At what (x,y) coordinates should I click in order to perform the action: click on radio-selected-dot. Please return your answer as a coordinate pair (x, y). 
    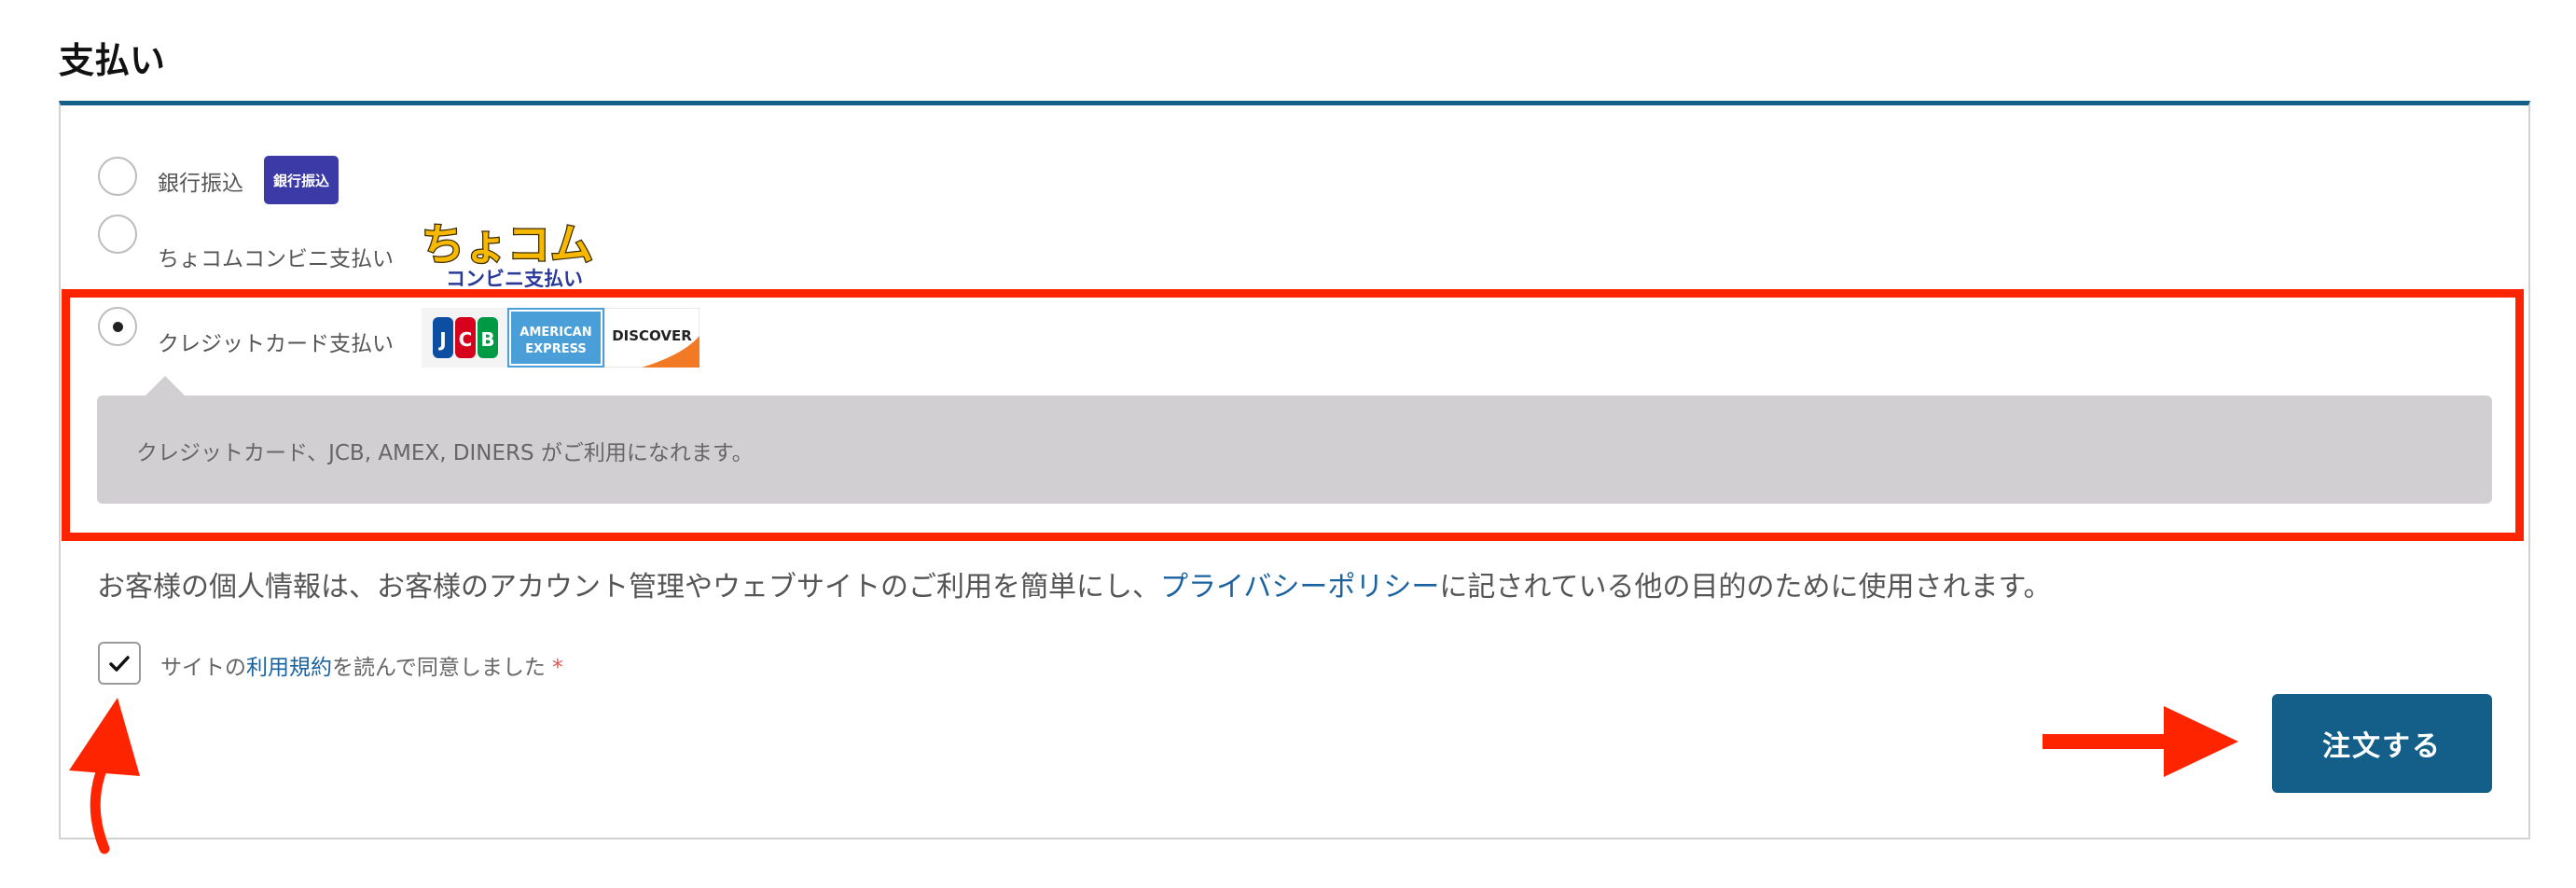
    Looking at the image, I should click on (117, 326).